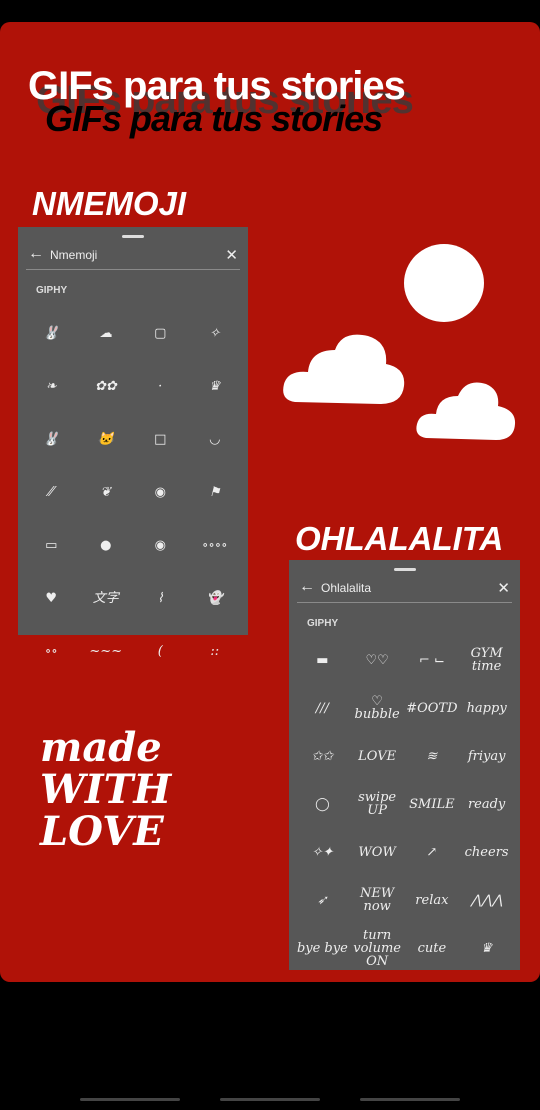 This screenshot has height=1110, width=540. What do you see at coordinates (215, 333) in the screenshot?
I see `sticker-item: ✧` at bounding box center [215, 333].